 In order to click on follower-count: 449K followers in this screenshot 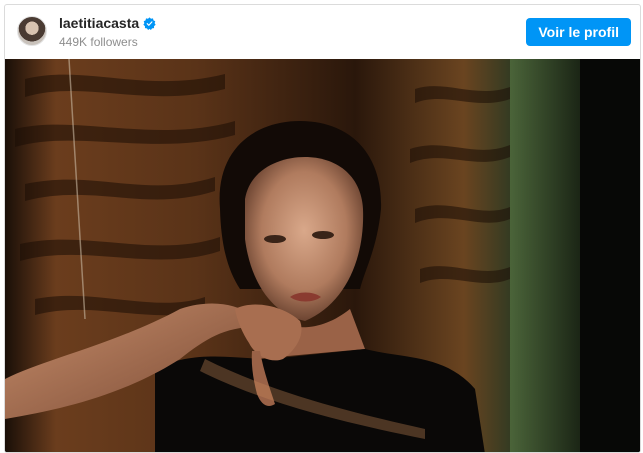, I will do `click(98, 42)`.